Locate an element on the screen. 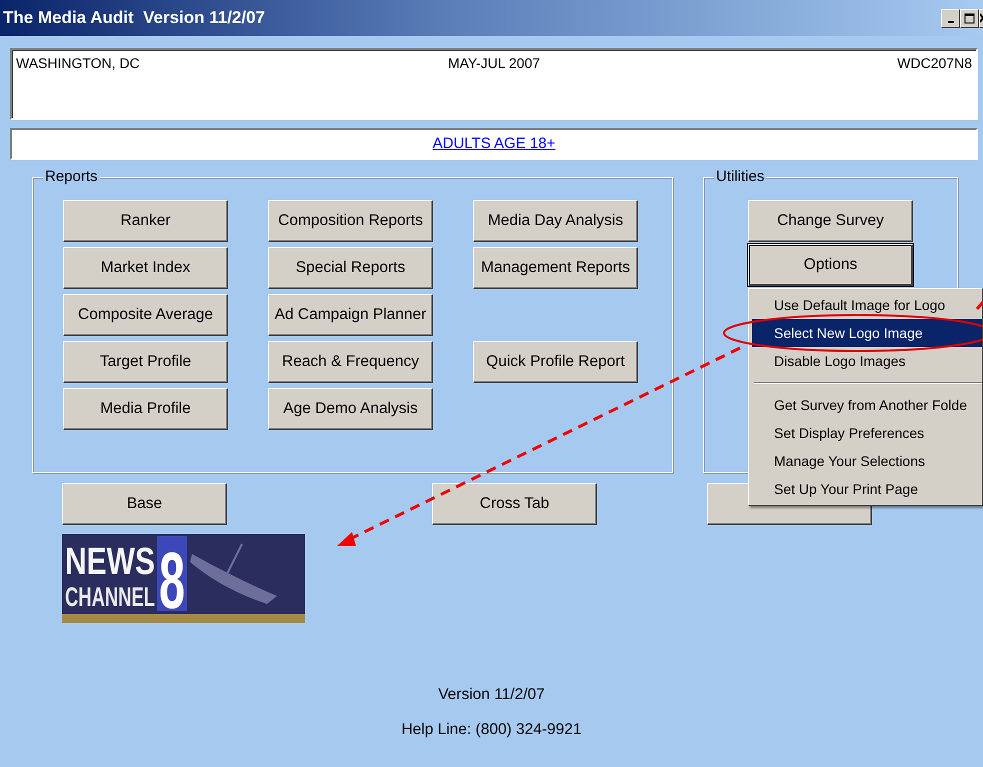 The width and height of the screenshot is (983, 767). survey-code: WDC207N8 is located at coordinates (934, 63).